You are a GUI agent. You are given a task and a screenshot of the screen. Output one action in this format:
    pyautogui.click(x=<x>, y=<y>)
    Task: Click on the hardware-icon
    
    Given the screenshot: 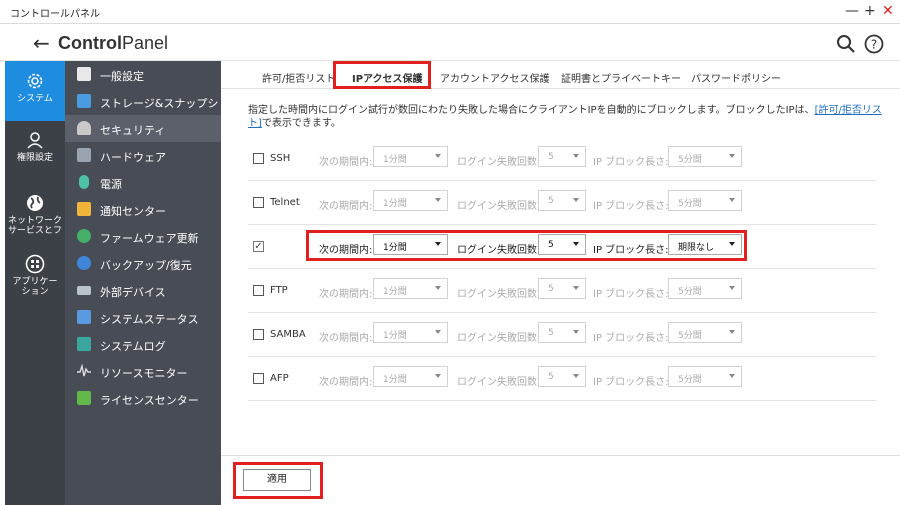 What is the action you would take?
    pyautogui.click(x=84, y=155)
    